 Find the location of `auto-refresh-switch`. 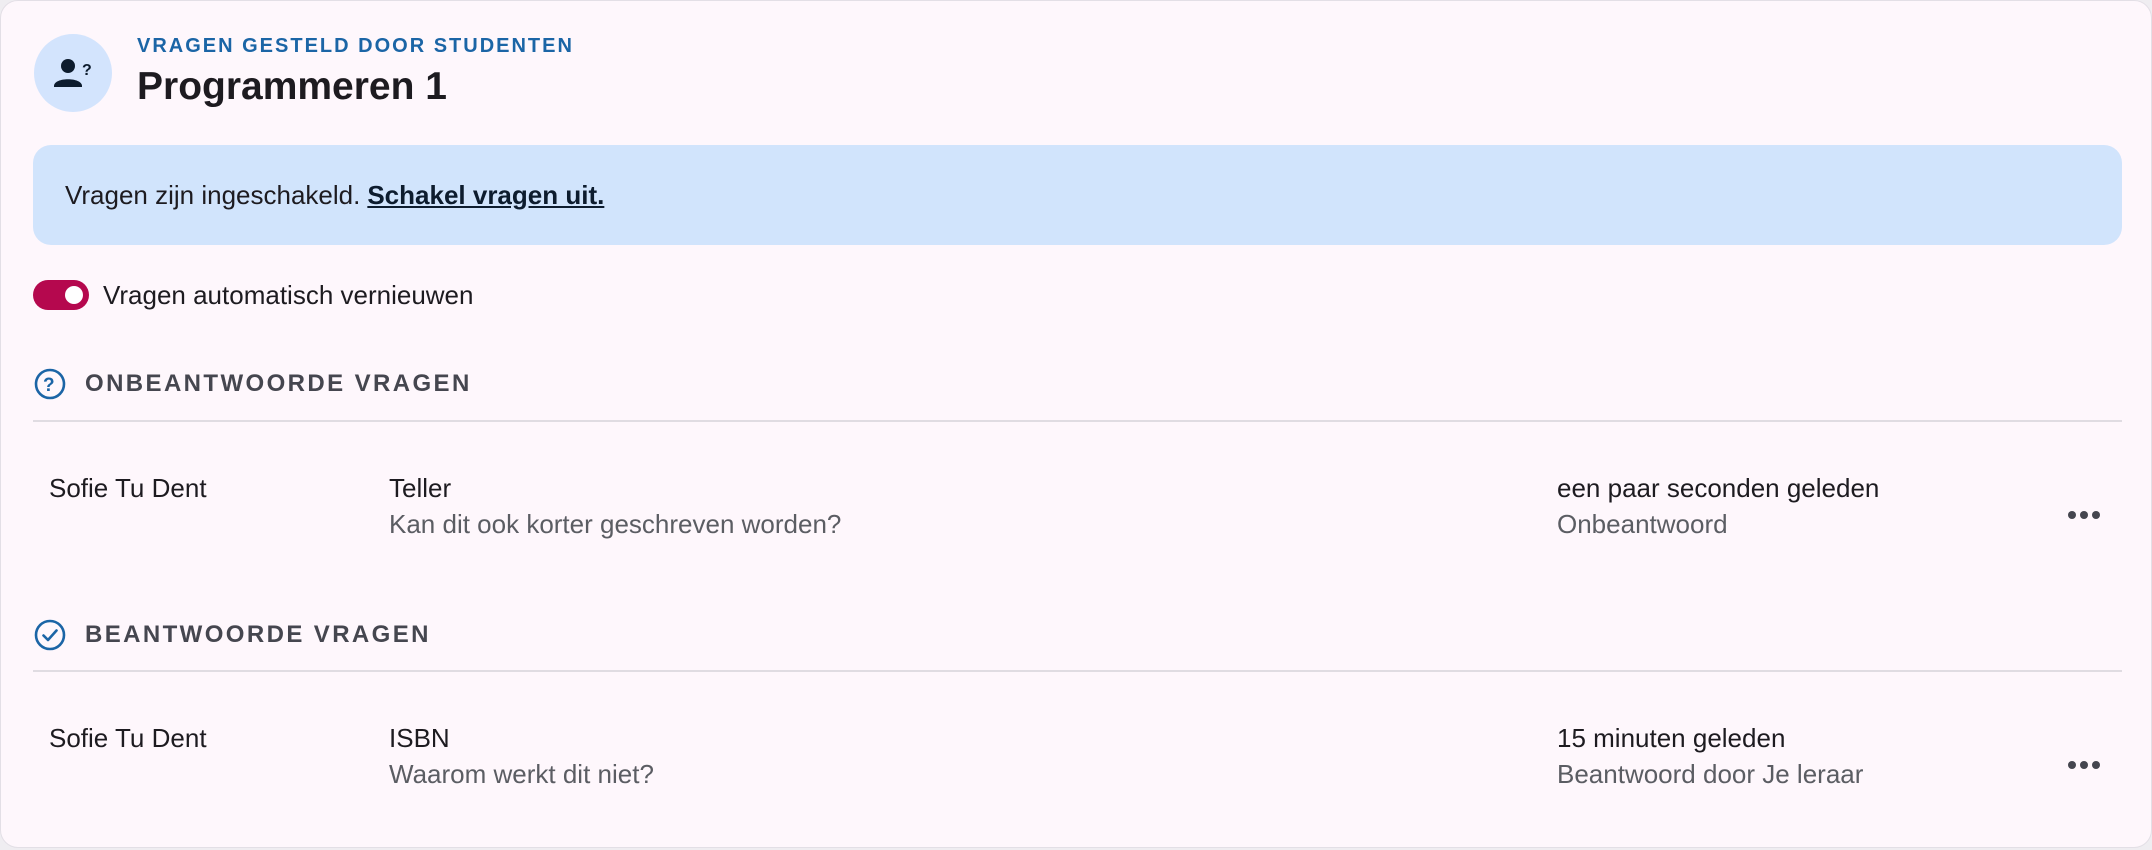

auto-refresh-switch is located at coordinates (61, 295).